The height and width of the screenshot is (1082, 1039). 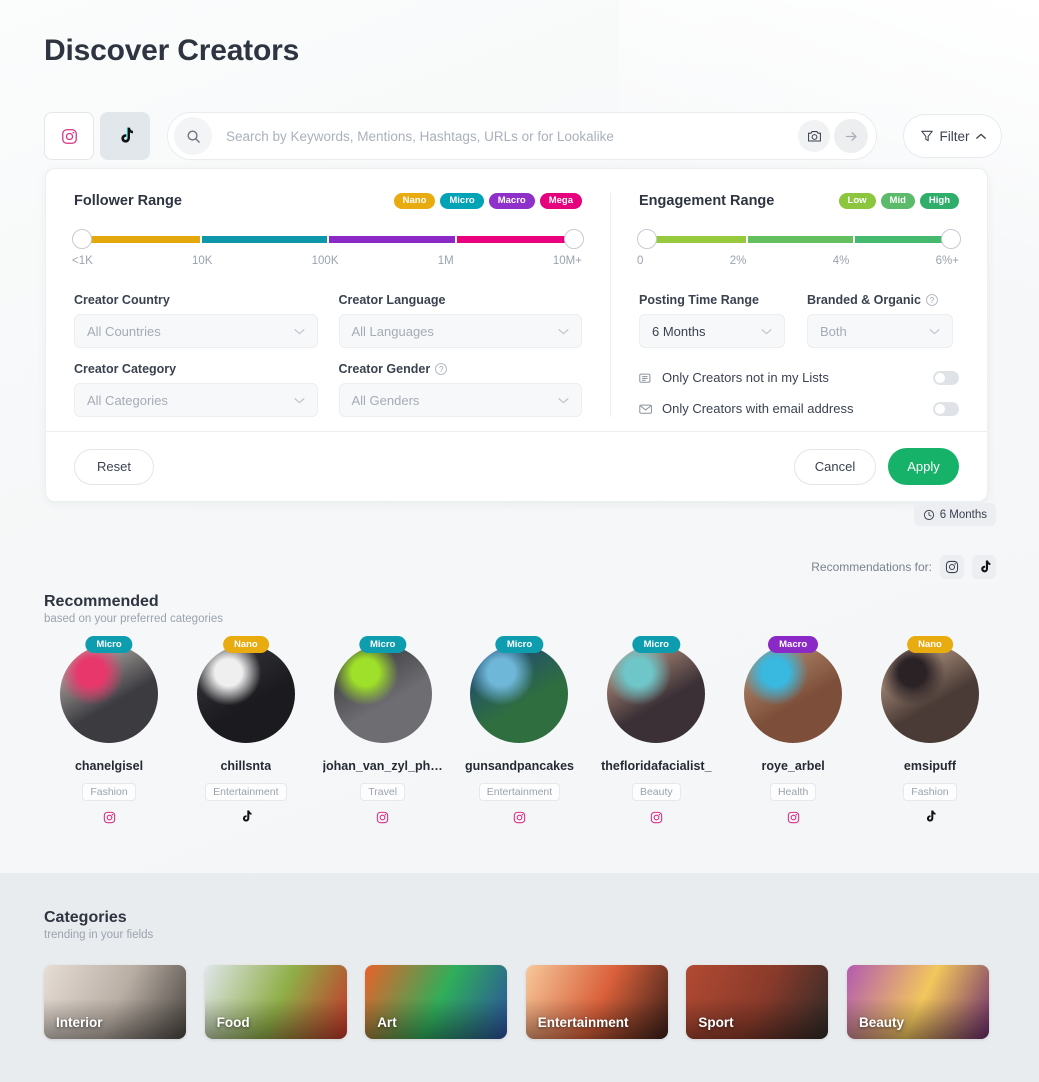 I want to click on follower-slider-handle-max, so click(x=574, y=239).